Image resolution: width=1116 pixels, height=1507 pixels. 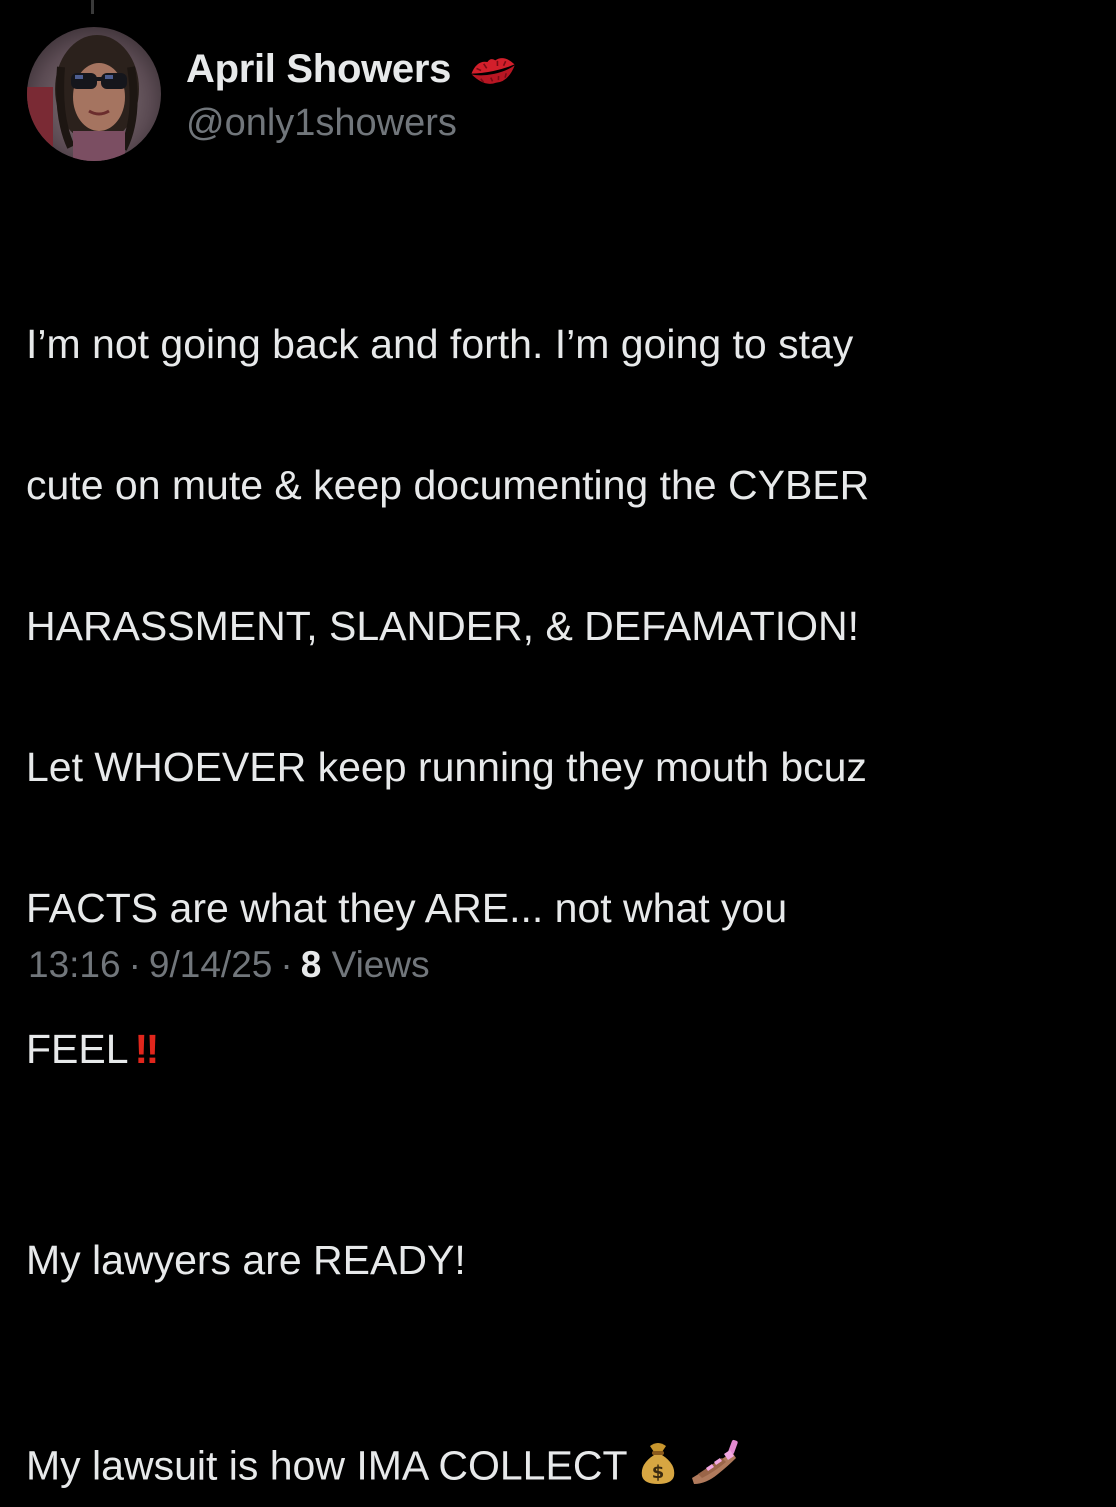 What do you see at coordinates (311, 964) in the screenshot?
I see `views-count: 8` at bounding box center [311, 964].